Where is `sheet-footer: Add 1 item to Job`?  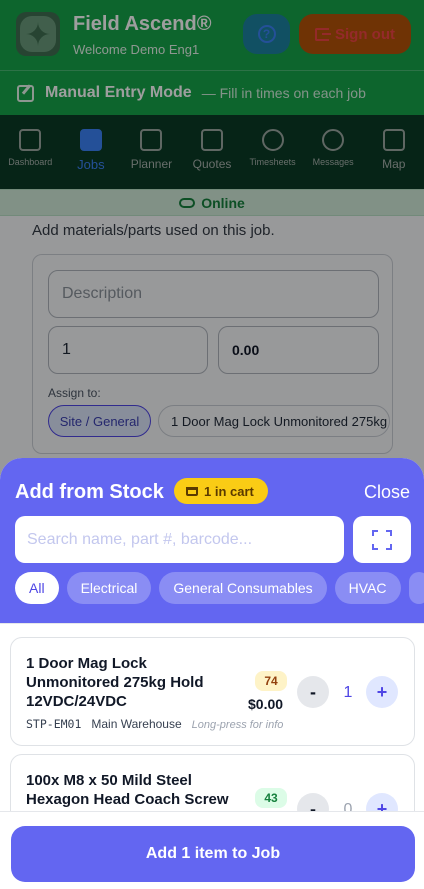
sheet-footer: Add 1 item to Job is located at coordinates (212, 850).